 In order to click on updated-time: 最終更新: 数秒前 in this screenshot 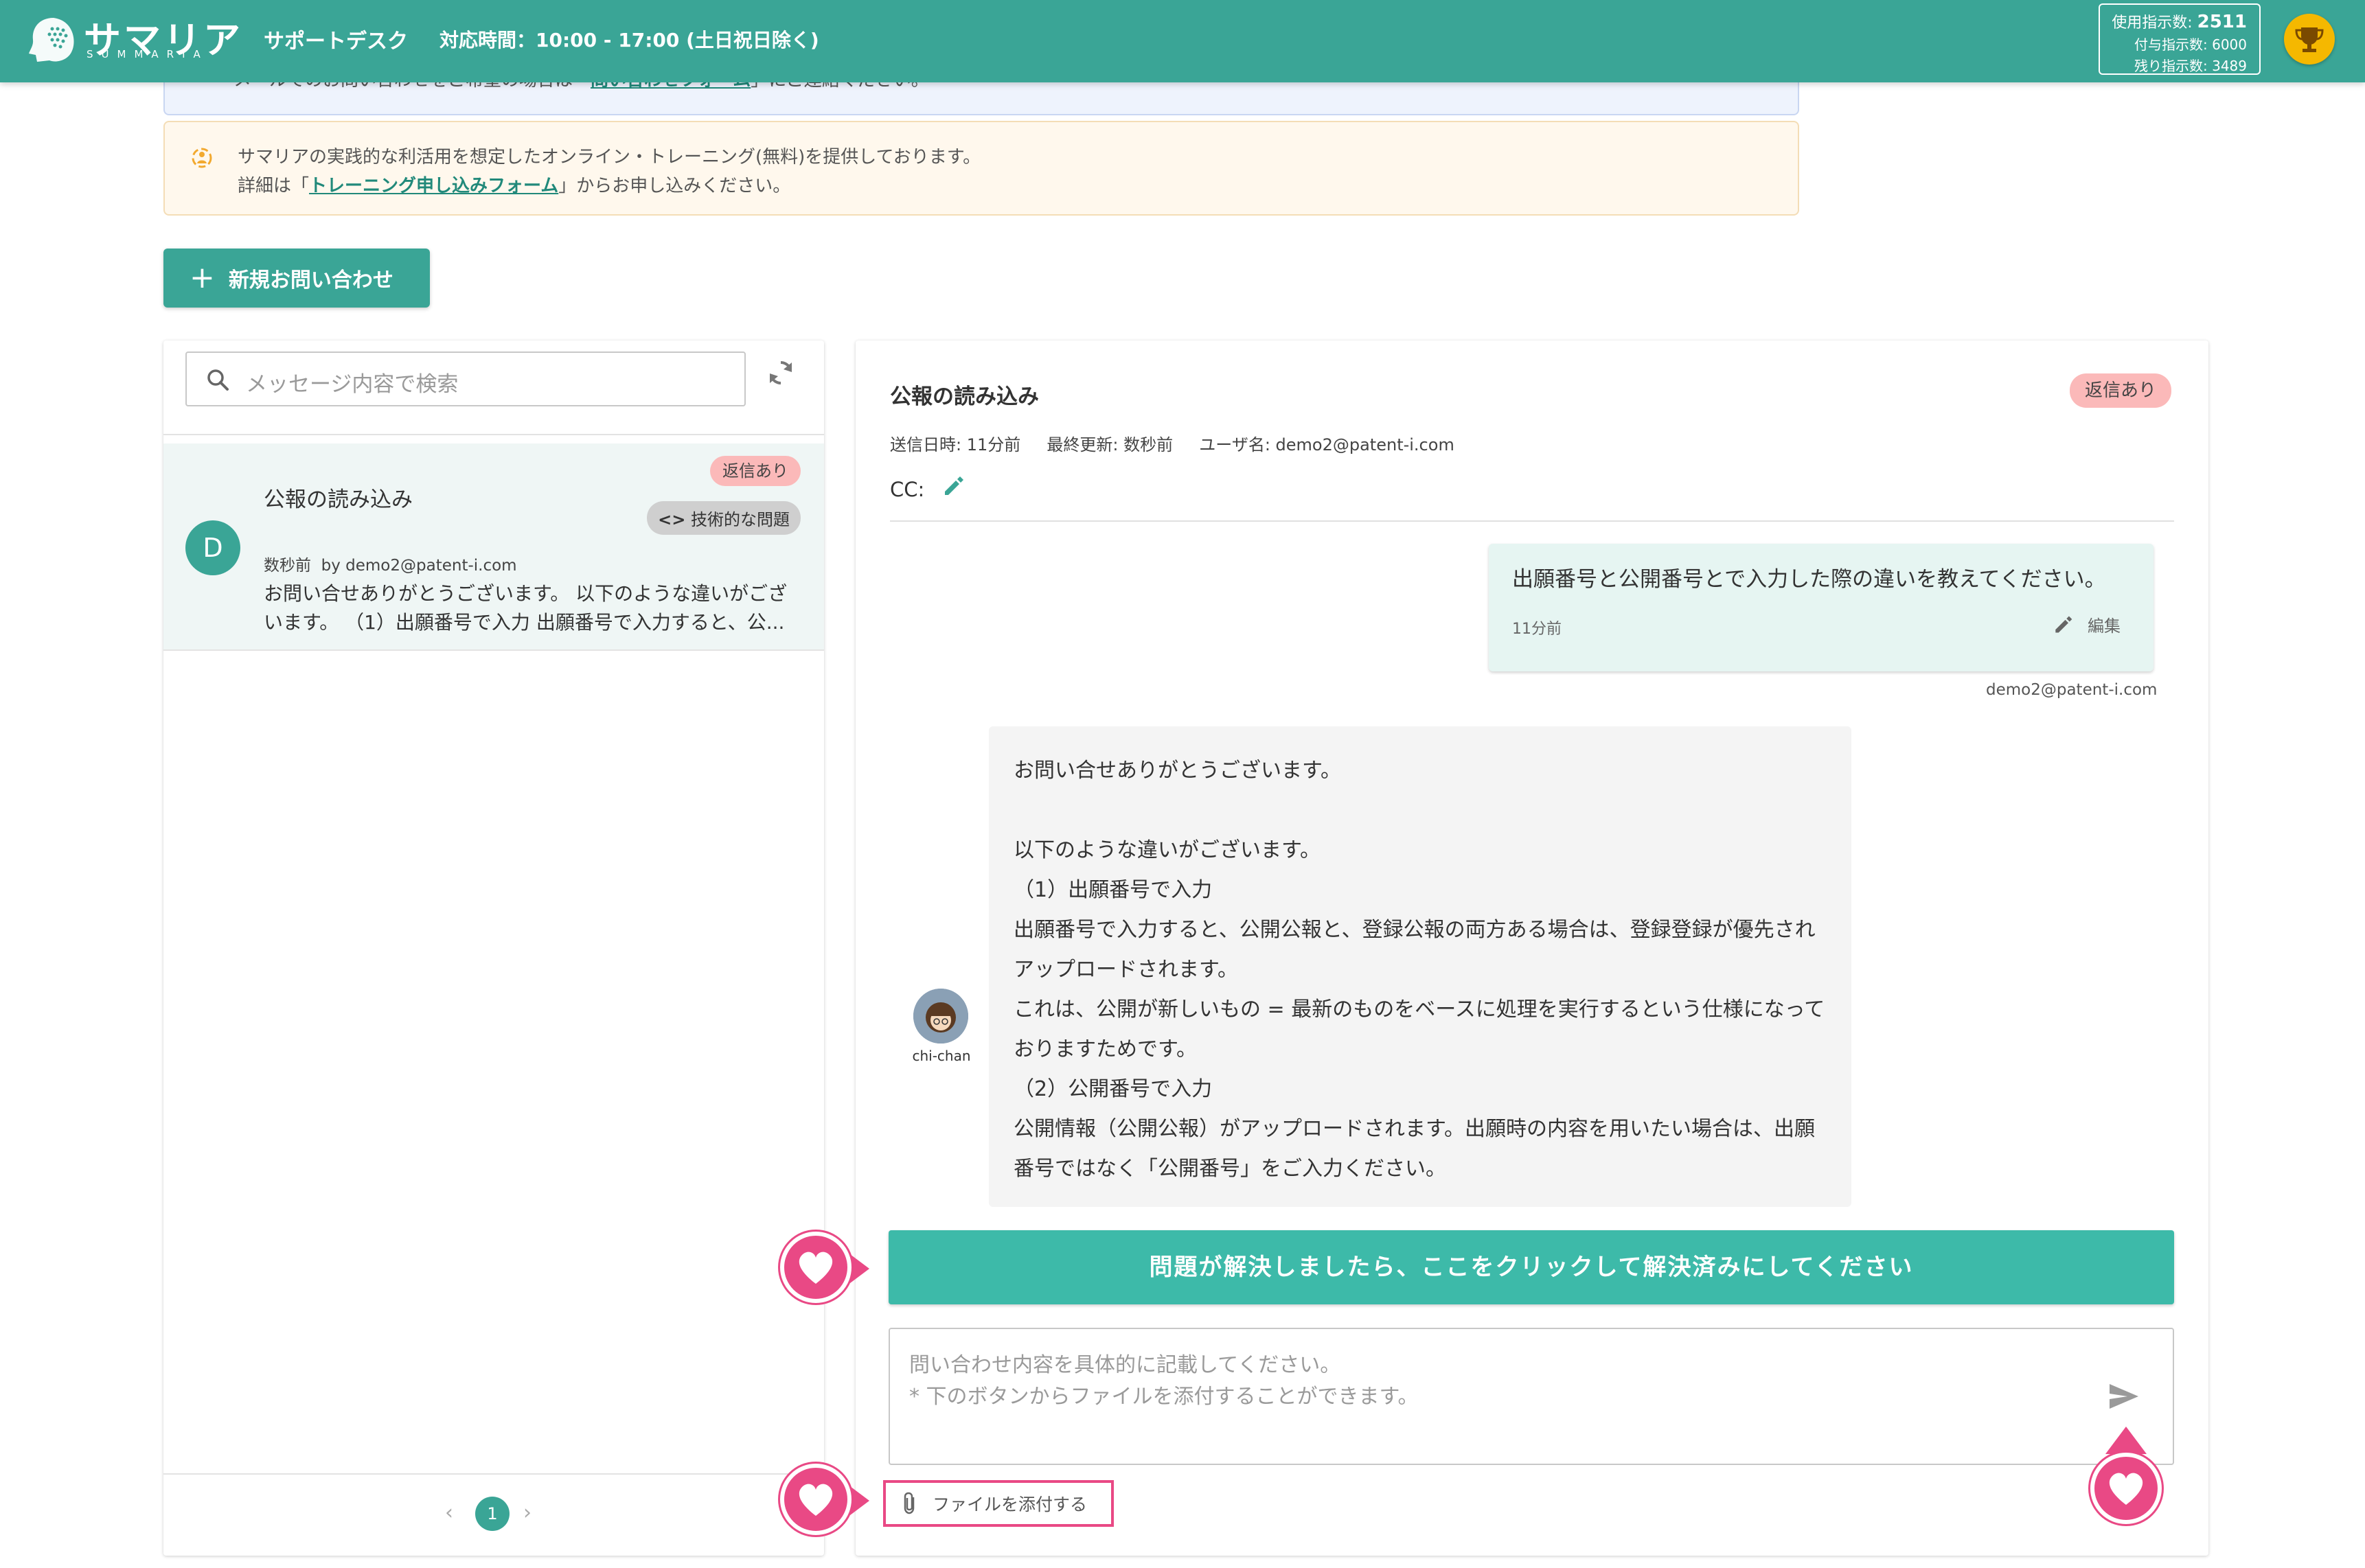, I will do `click(1110, 444)`.